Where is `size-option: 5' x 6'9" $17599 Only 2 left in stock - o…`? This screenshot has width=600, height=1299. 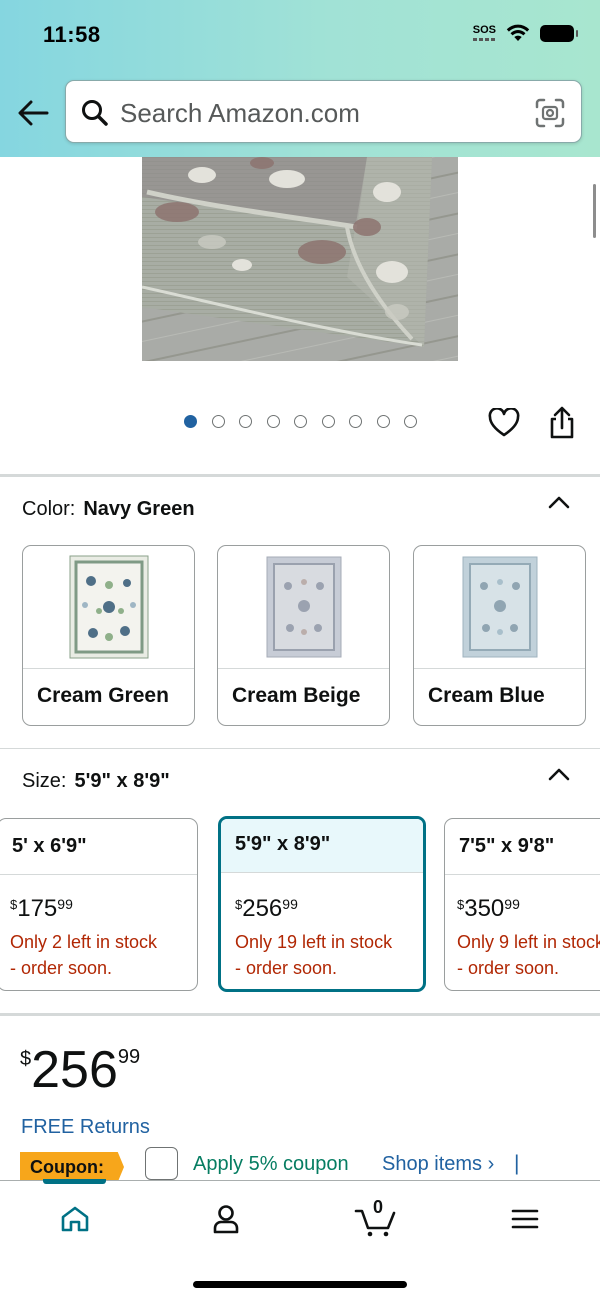
size-option: 5' x 6'9" $17599 Only 2 left in stock - o… is located at coordinates (99, 904).